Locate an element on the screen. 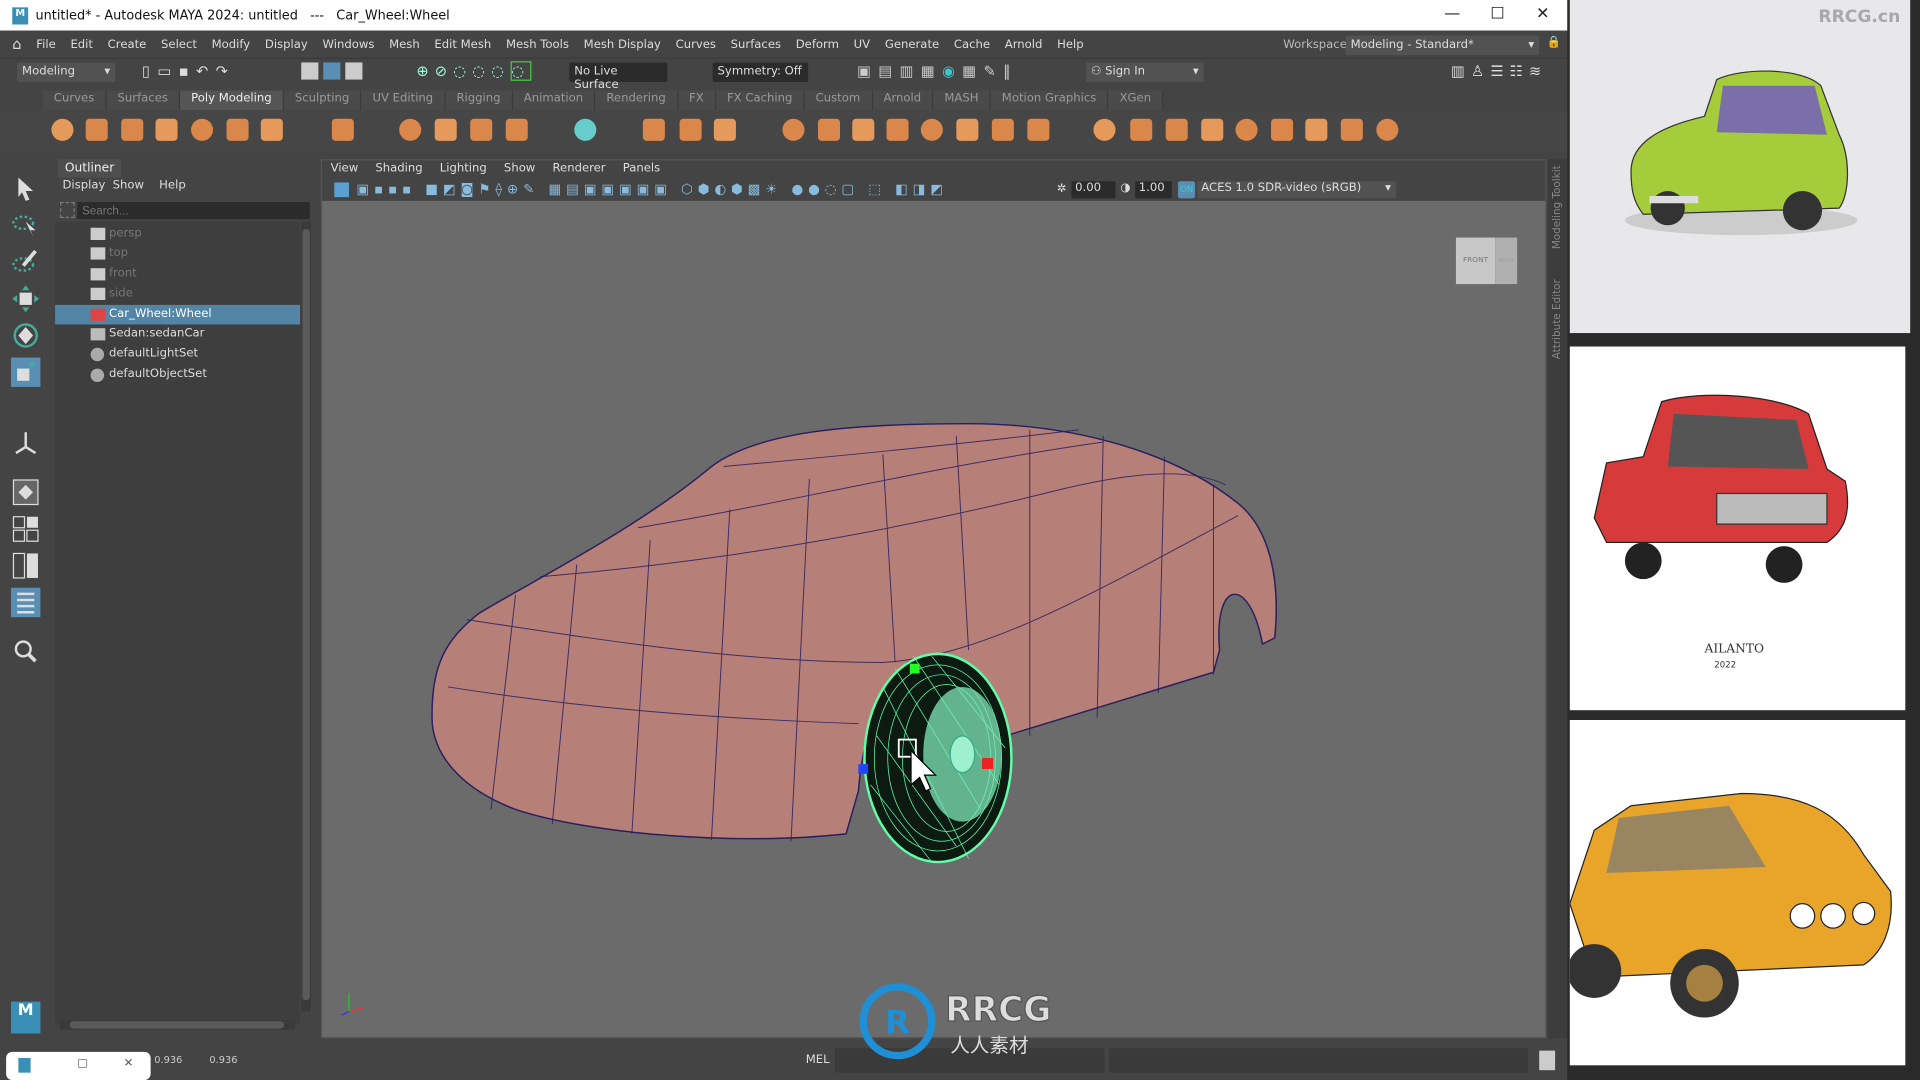  type-icon is located at coordinates (481, 129).